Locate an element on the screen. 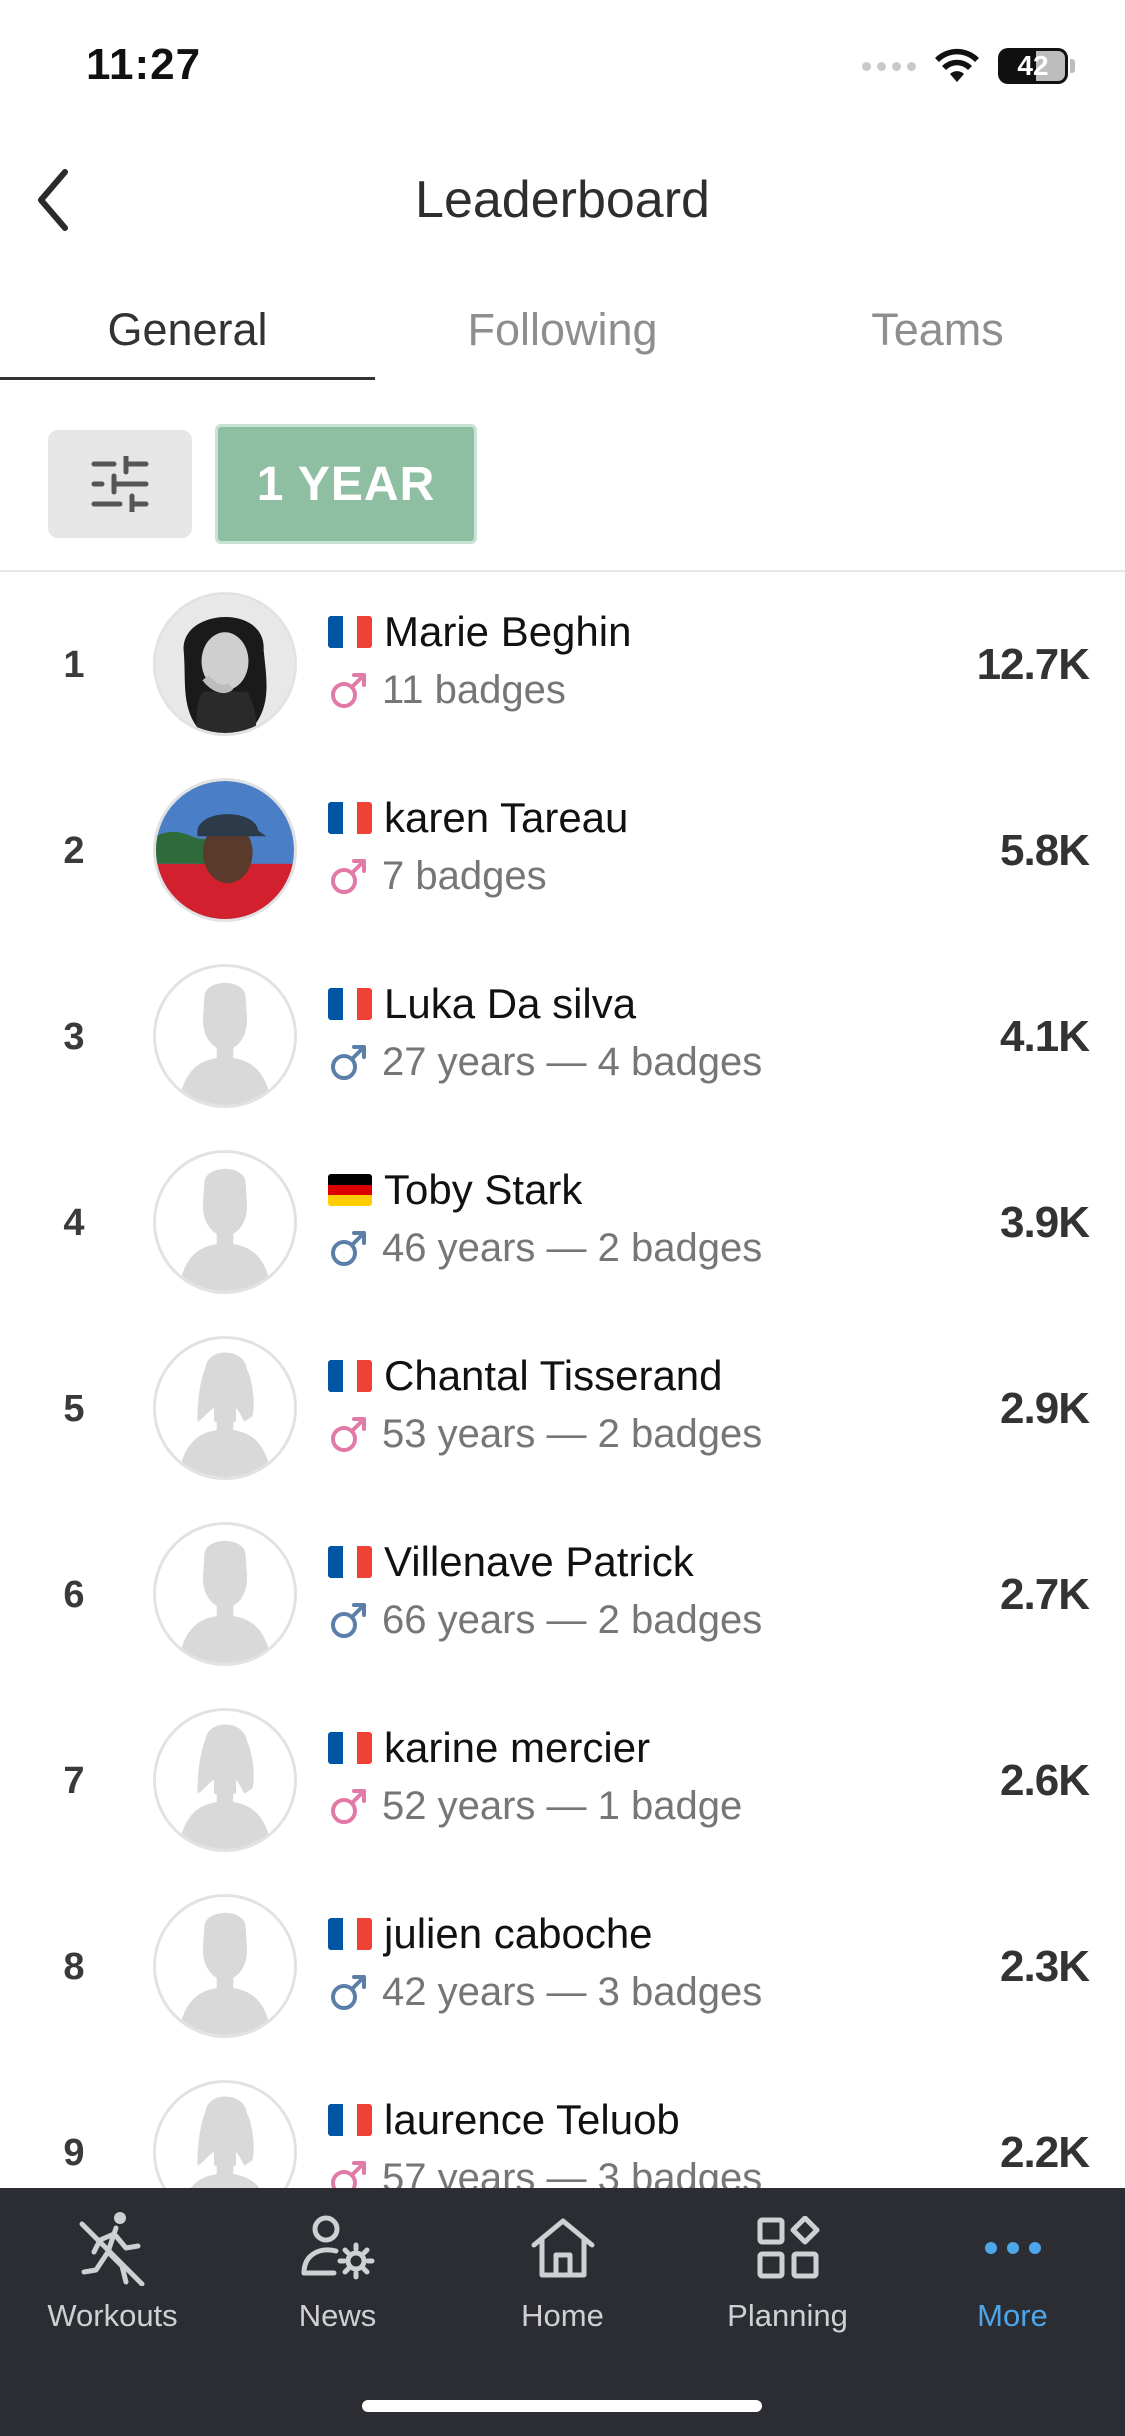 The height and width of the screenshot is (2436, 1125). tab-following: Following is located at coordinates (562, 330).